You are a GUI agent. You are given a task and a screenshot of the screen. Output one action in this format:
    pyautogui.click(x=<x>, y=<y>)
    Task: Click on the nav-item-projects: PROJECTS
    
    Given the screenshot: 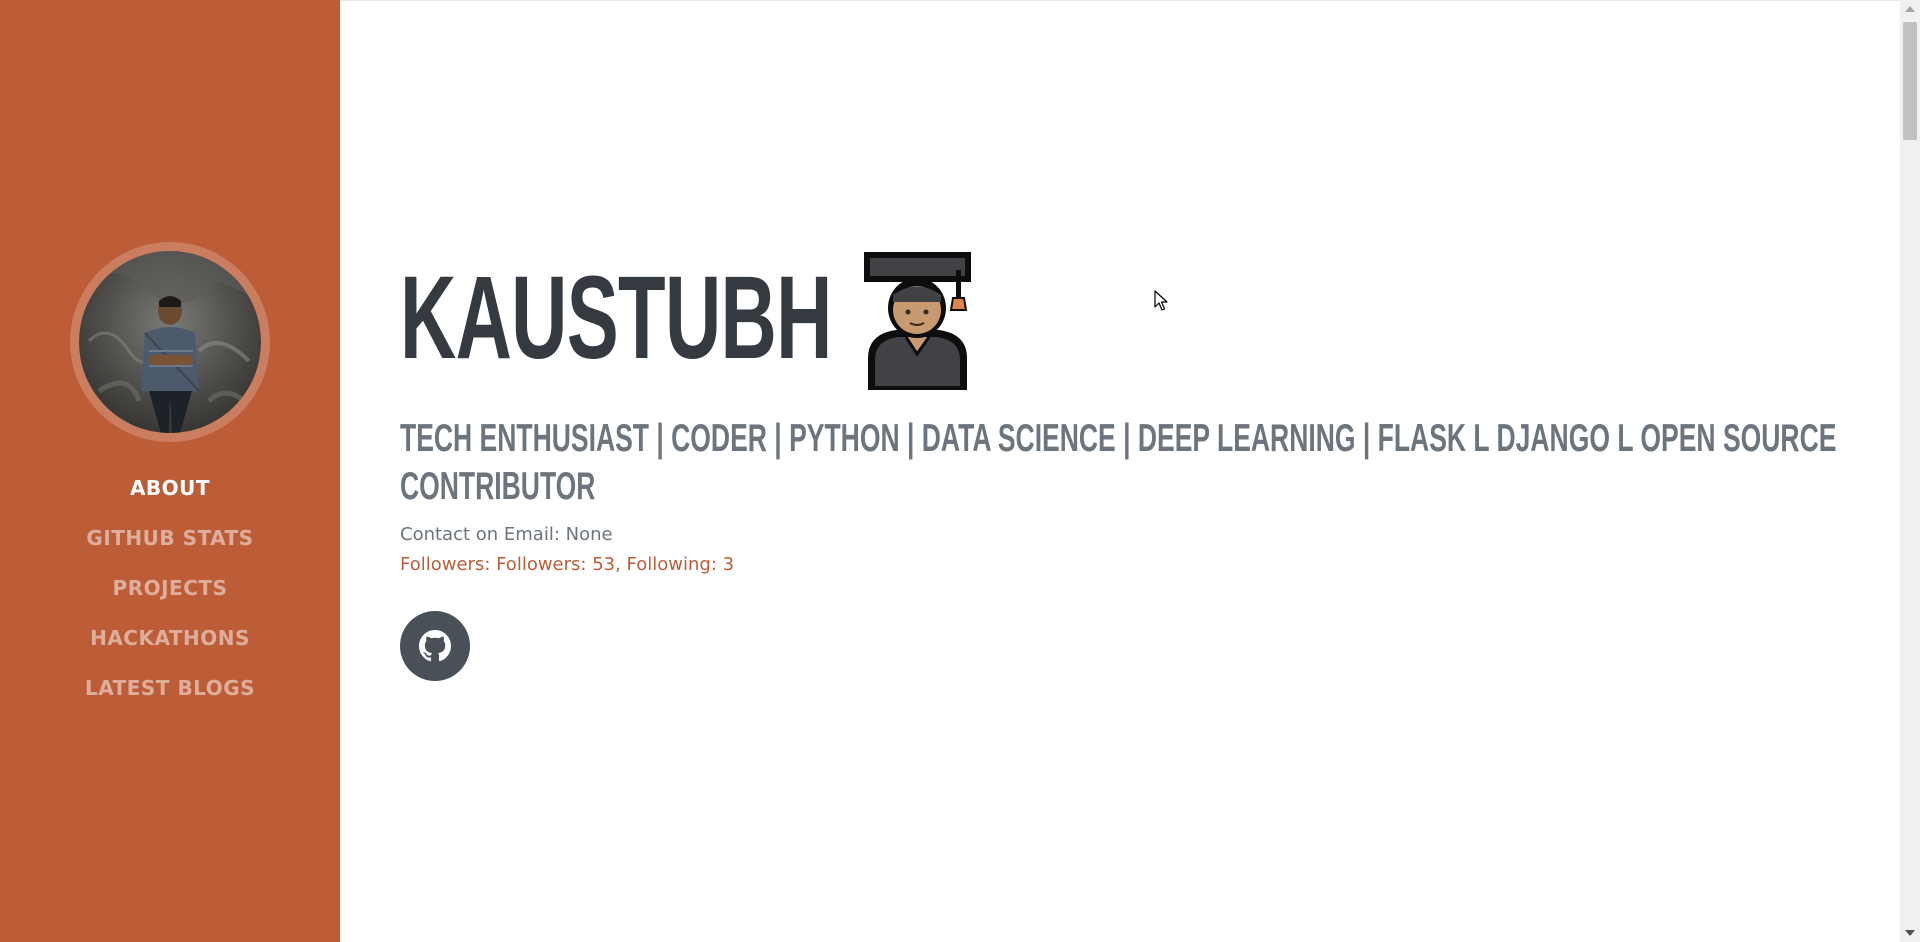 What is the action you would take?
    pyautogui.click(x=170, y=595)
    